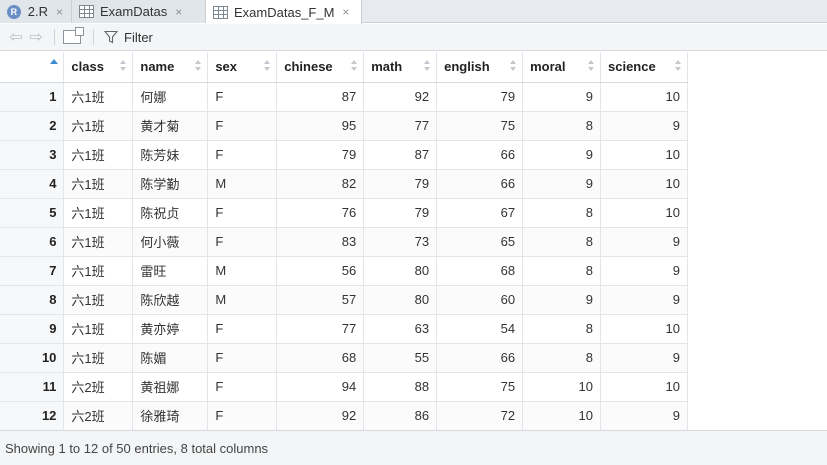  Describe the element at coordinates (32, 213) in the screenshot. I see `row-number-cell: 5` at that location.